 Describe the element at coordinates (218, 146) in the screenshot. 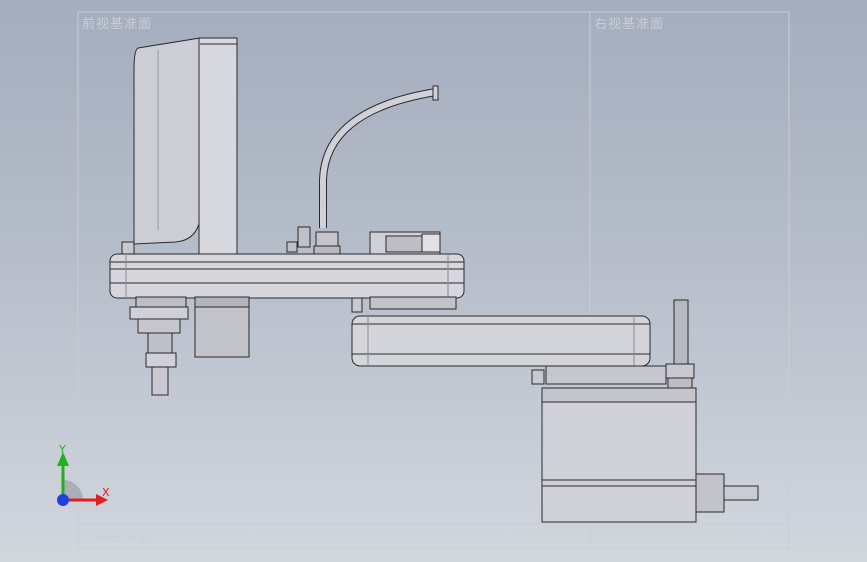

I see `base-column-side` at that location.